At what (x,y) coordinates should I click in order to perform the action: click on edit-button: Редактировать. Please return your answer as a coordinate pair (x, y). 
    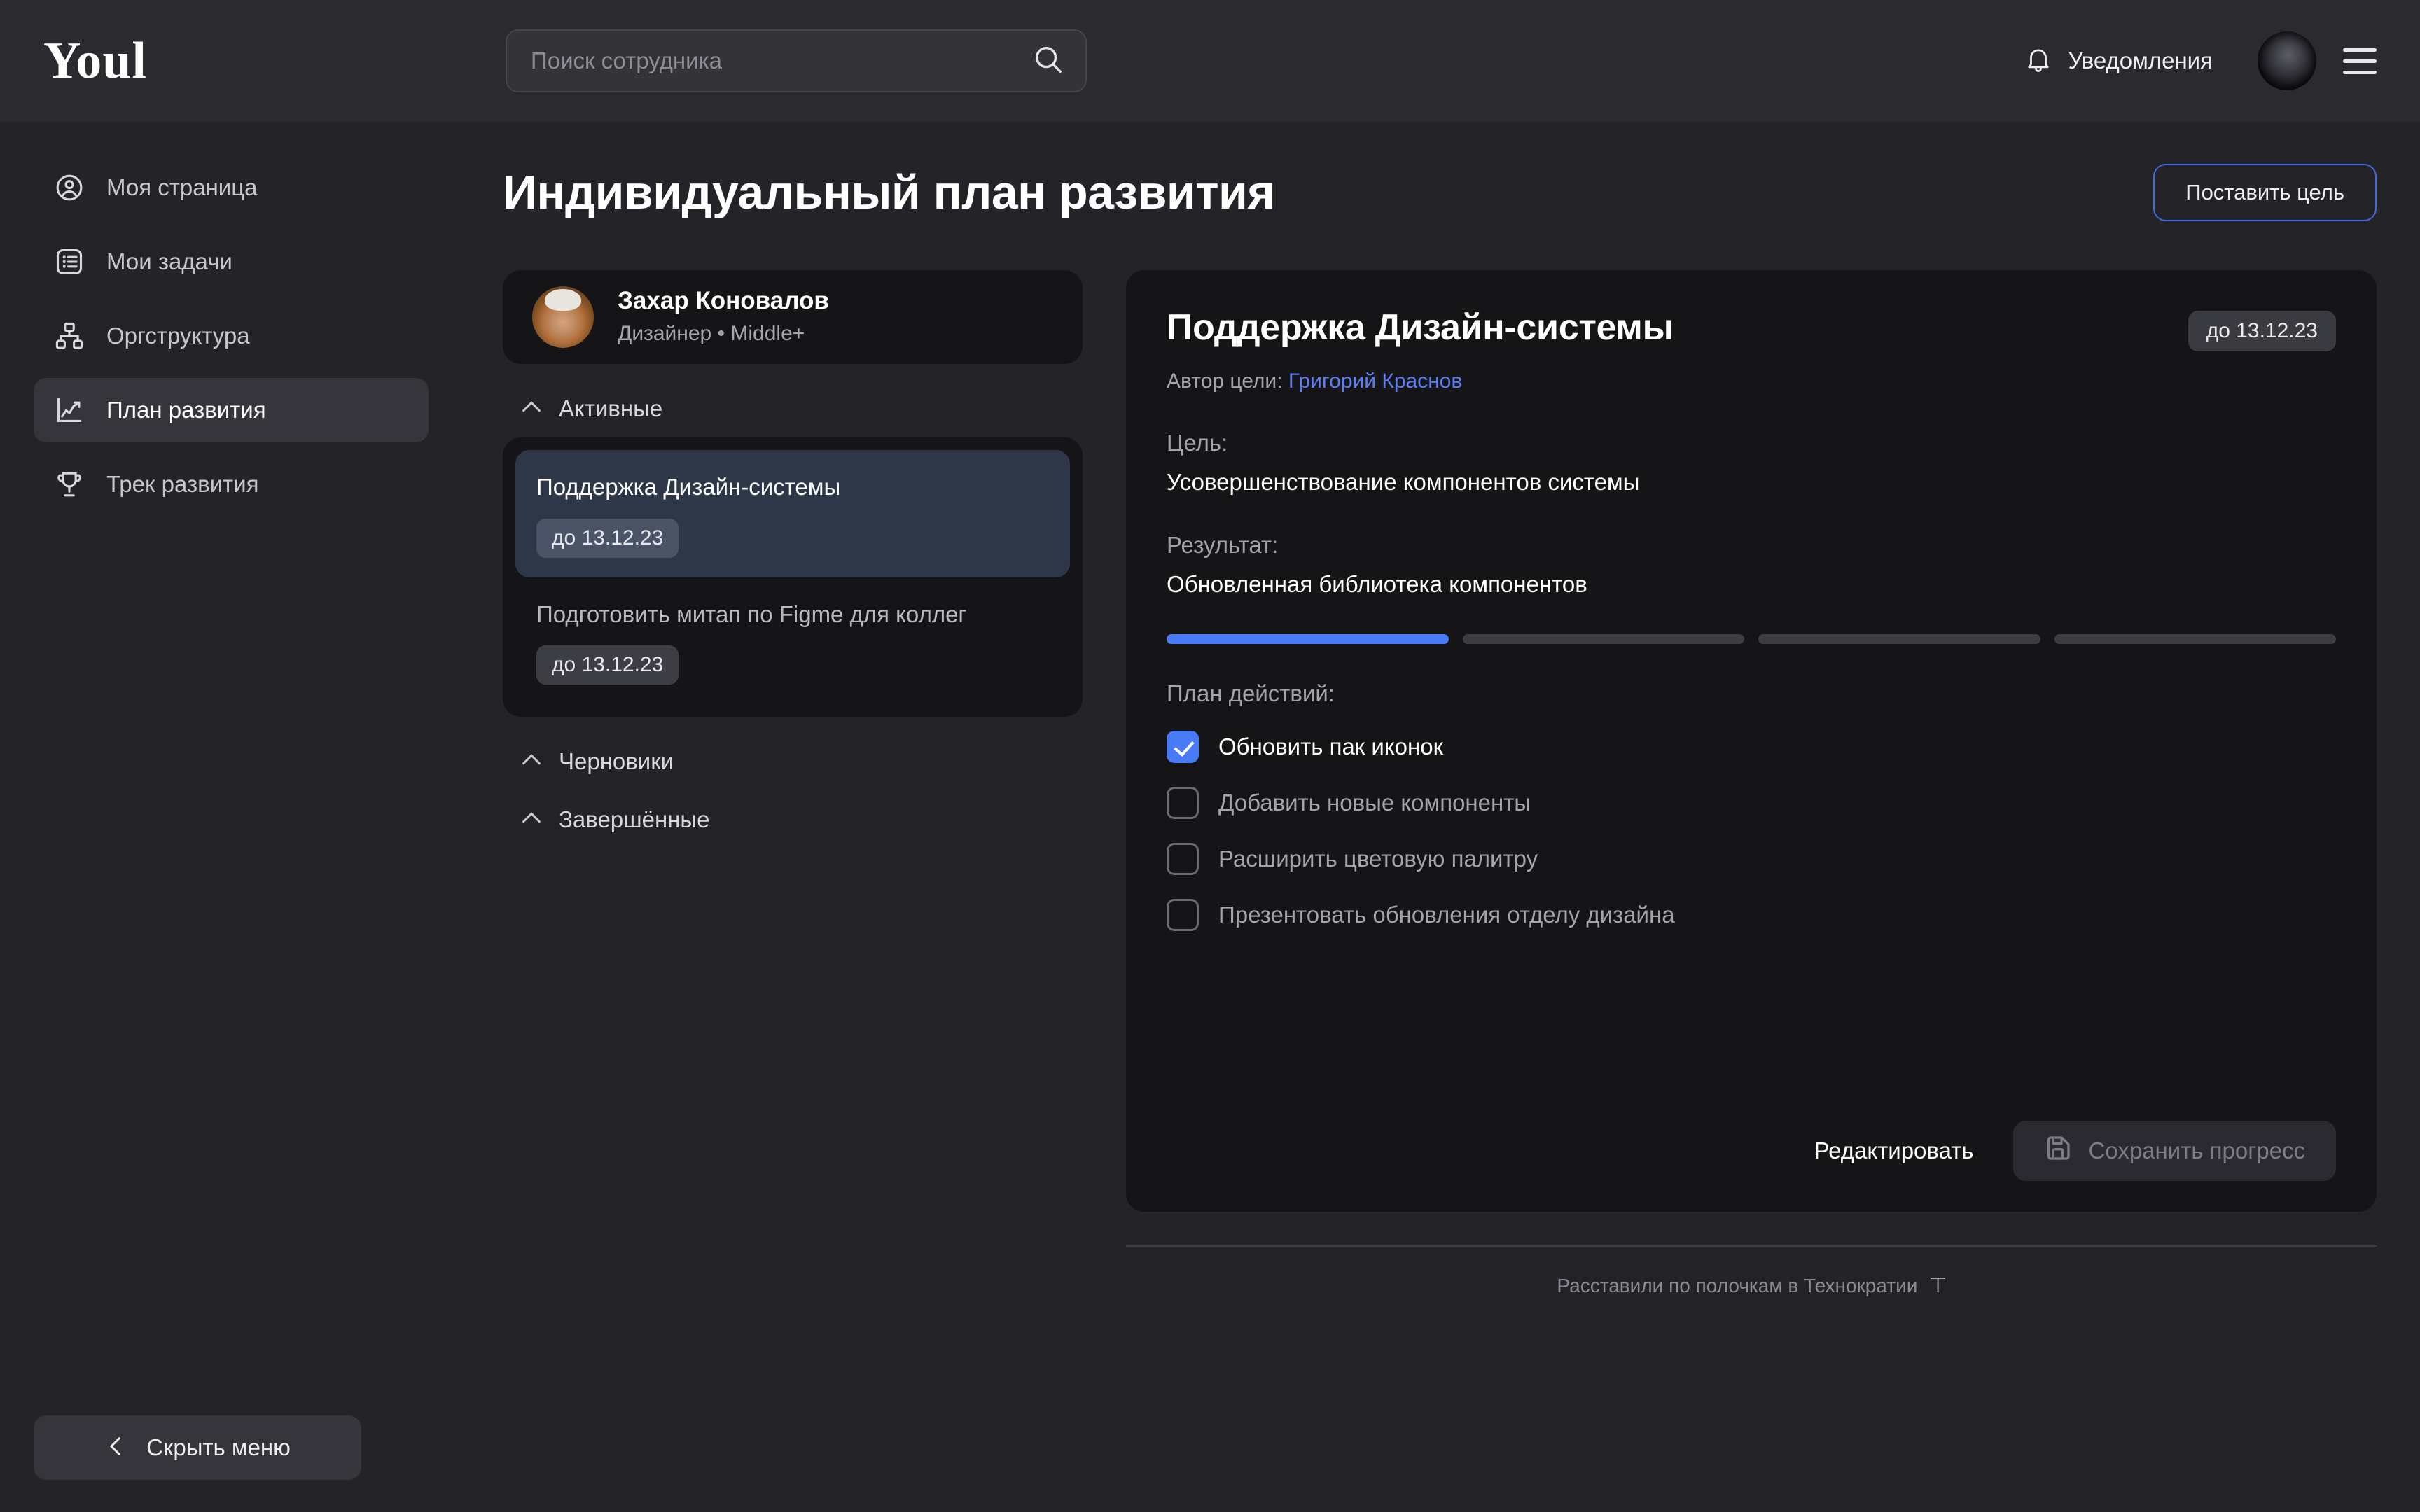
    Looking at the image, I should click on (1894, 1150).